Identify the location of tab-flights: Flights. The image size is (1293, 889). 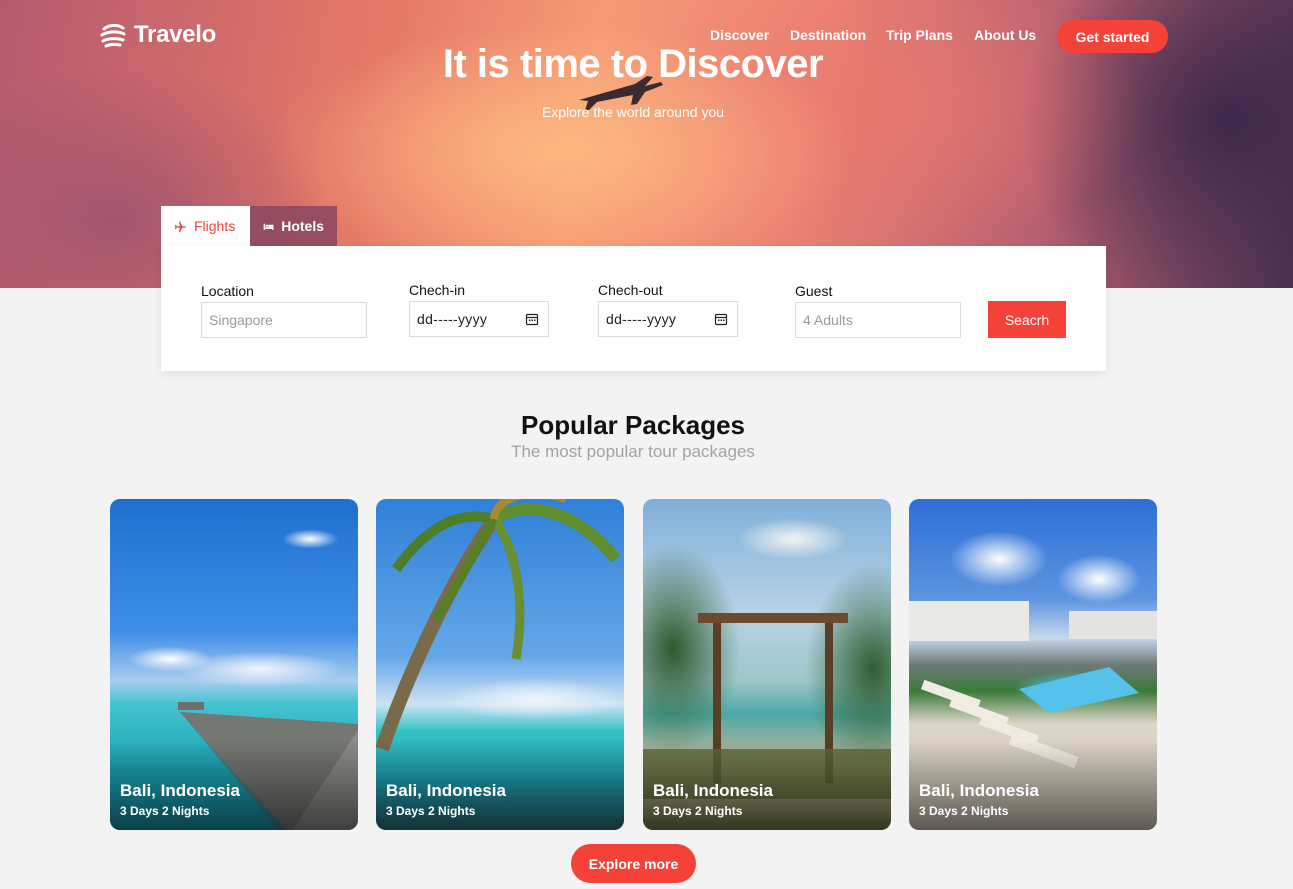
(205, 226).